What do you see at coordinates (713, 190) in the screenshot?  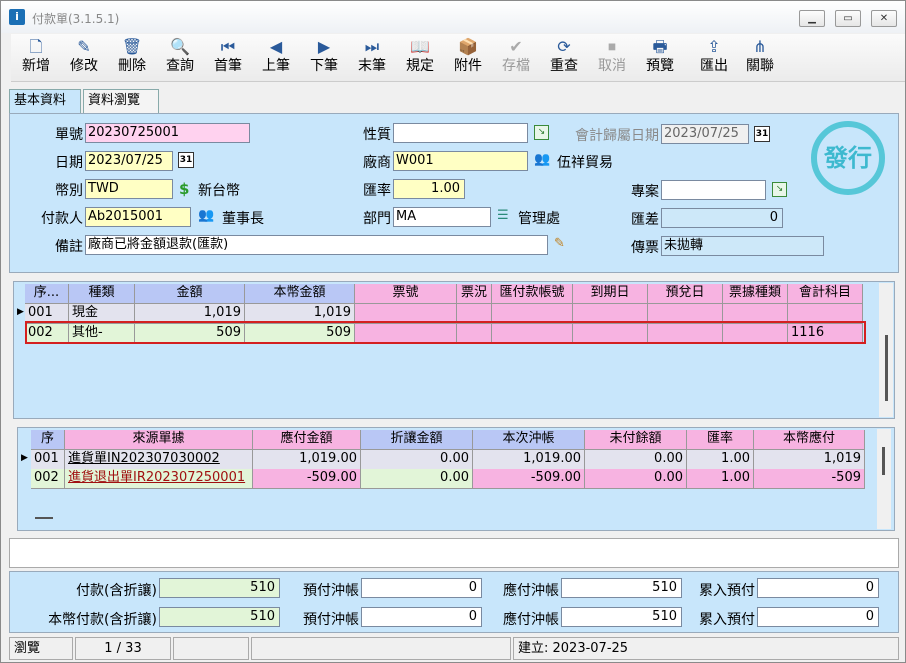 I see `project-field` at bounding box center [713, 190].